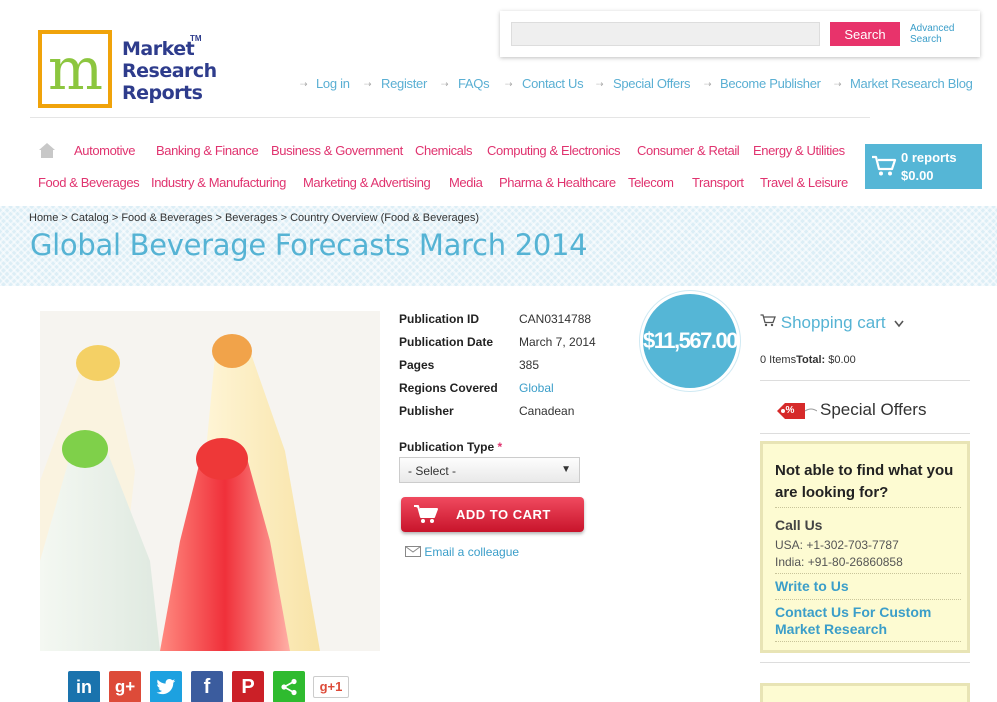 The height and width of the screenshot is (702, 997). I want to click on publisher-value: Canadean, so click(547, 411).